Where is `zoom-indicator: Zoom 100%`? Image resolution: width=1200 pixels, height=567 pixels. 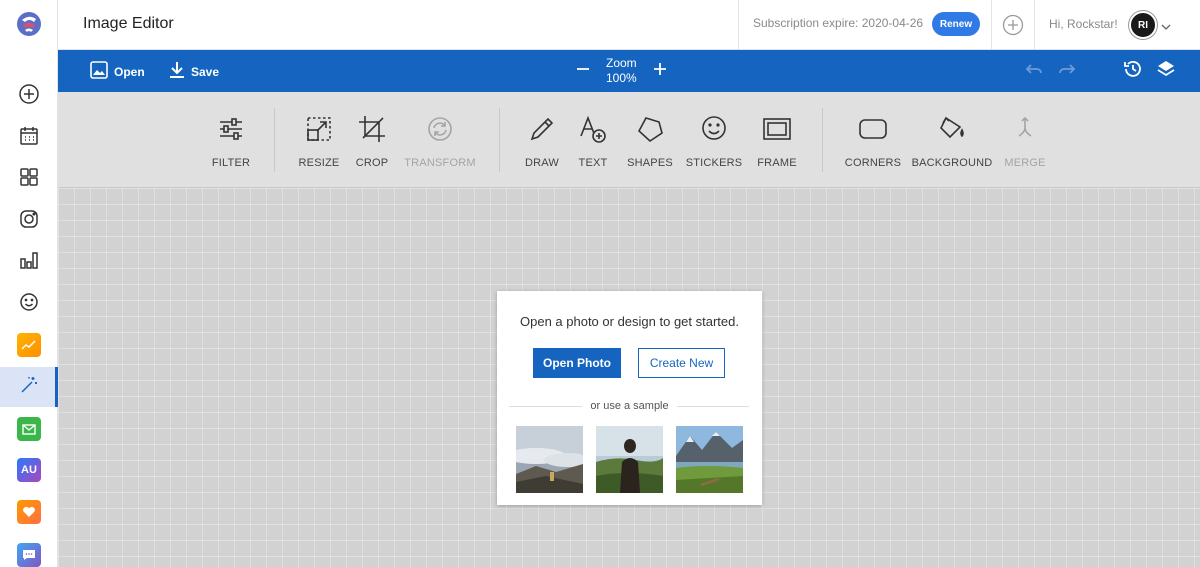 zoom-indicator: Zoom 100% is located at coordinates (621, 71).